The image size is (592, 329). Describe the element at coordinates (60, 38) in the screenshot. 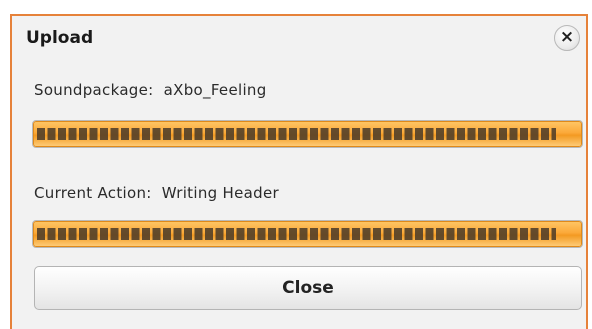

I see `dialog-title: Upload` at that location.